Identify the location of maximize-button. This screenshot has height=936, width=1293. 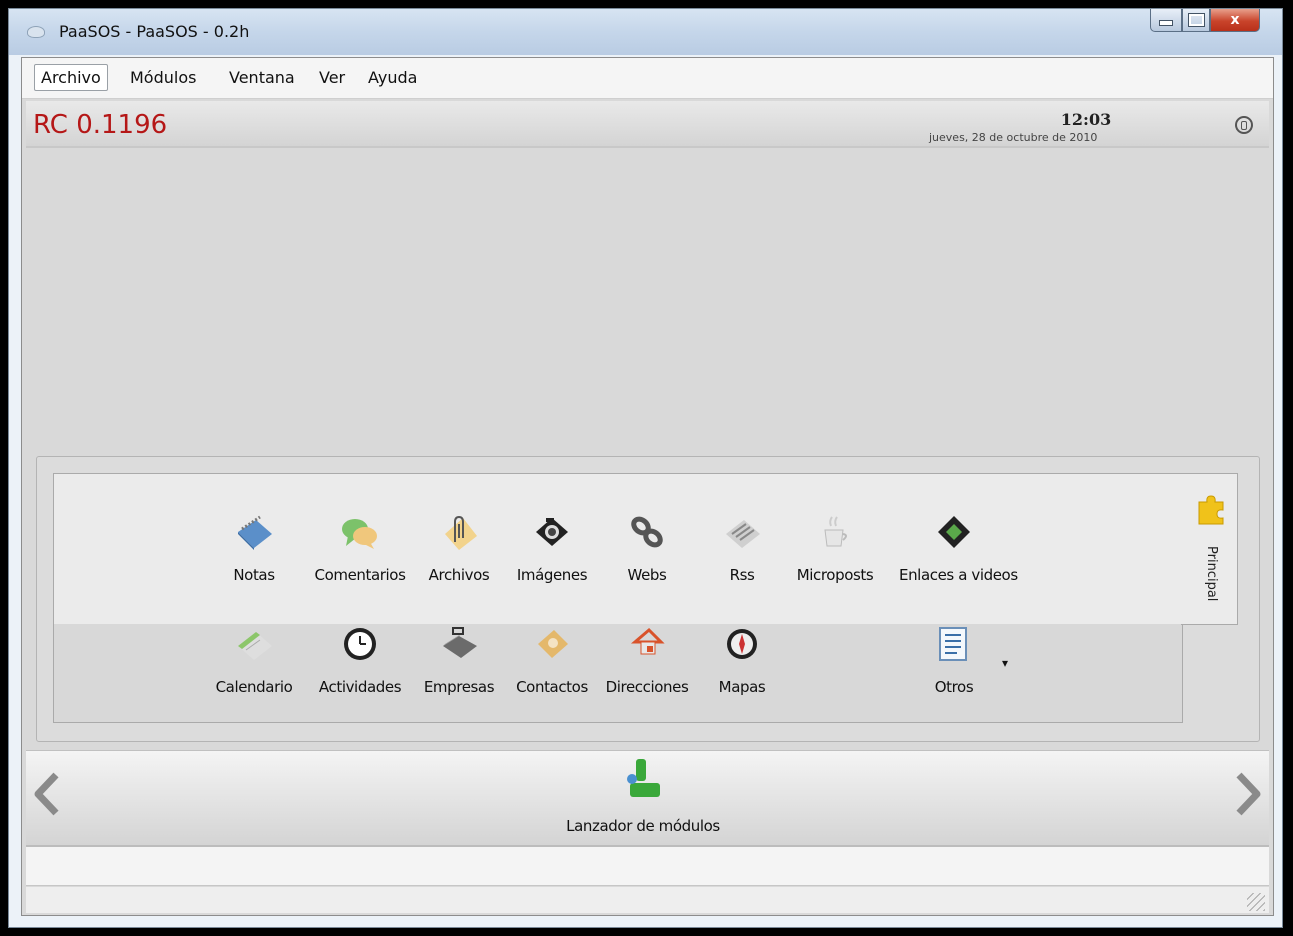
(1196, 20).